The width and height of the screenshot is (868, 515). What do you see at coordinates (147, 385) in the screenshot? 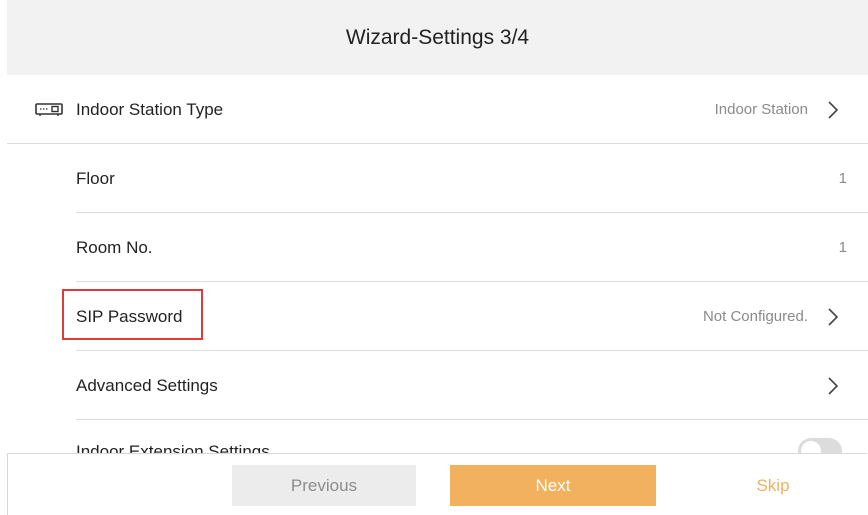
I see `row-label: Advanced Settings` at bounding box center [147, 385].